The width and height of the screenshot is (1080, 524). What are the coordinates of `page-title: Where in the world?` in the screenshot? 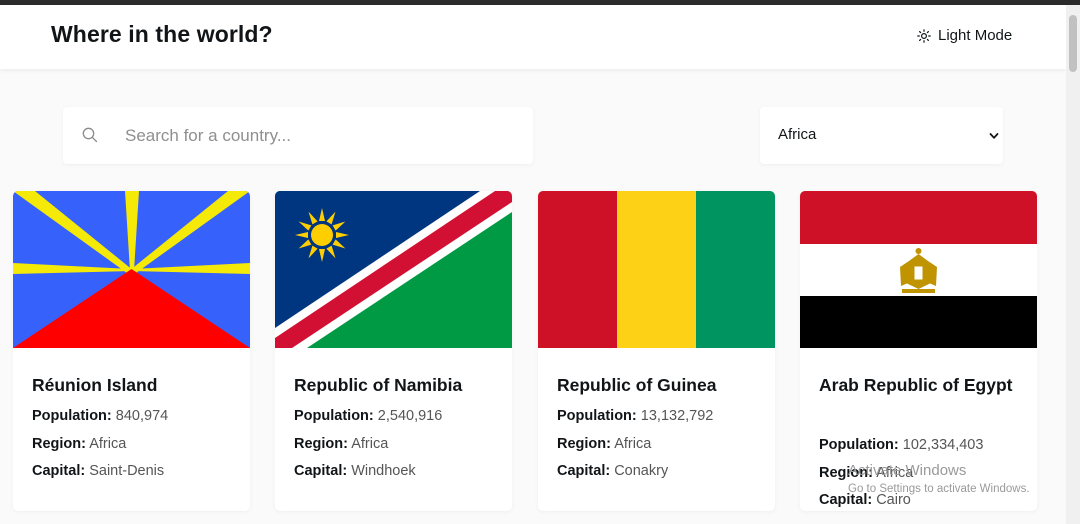 It's located at (162, 34).